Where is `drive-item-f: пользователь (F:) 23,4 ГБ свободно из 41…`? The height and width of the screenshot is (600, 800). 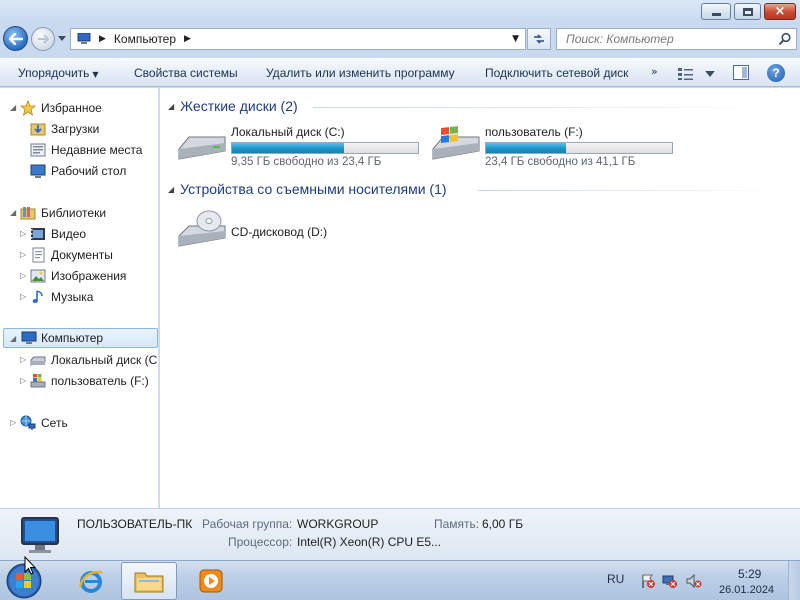 drive-item-f: пользователь (F:) 23,4 ГБ свободно из 41… is located at coordinates (556, 148).